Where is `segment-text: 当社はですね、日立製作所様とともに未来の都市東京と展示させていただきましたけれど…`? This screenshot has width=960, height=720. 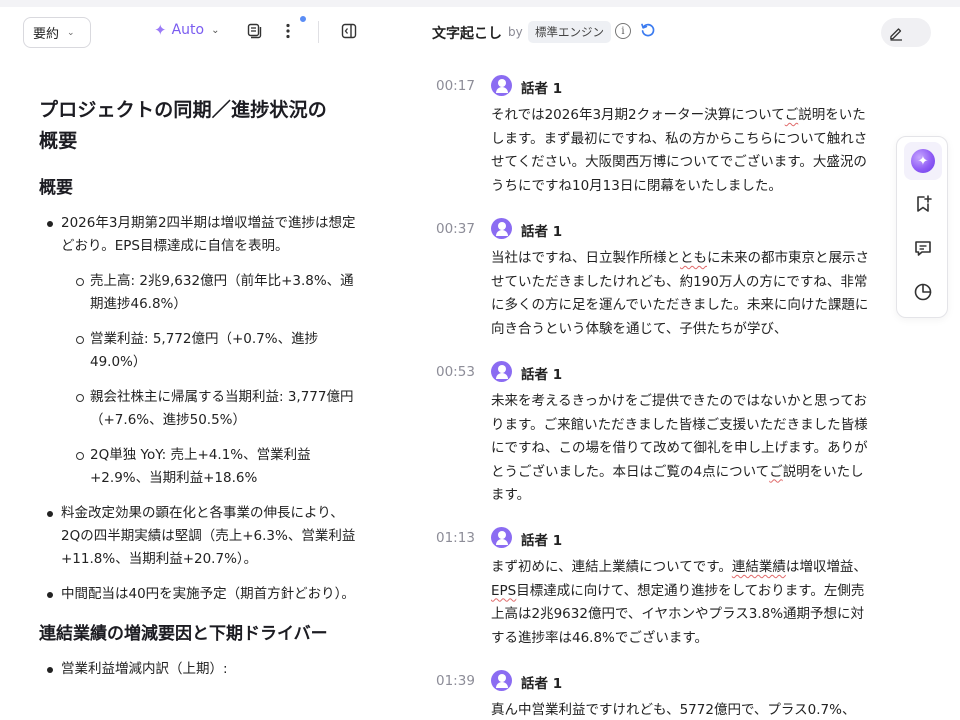
segment-text: 当社はですね、日立製作所様とともに未来の都市東京と展示させていただきましたけれど… is located at coordinates (682, 294).